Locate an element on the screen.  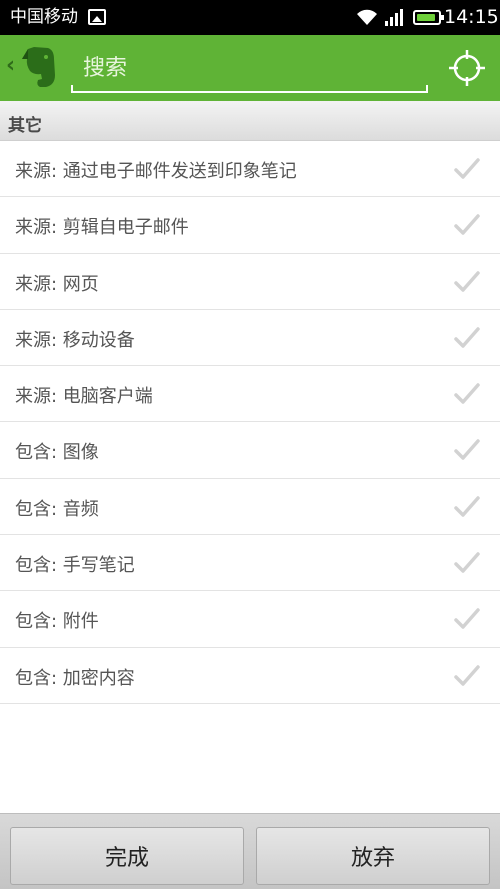
list-item: 来源: 电脑客户端 is located at coordinates (250, 394).